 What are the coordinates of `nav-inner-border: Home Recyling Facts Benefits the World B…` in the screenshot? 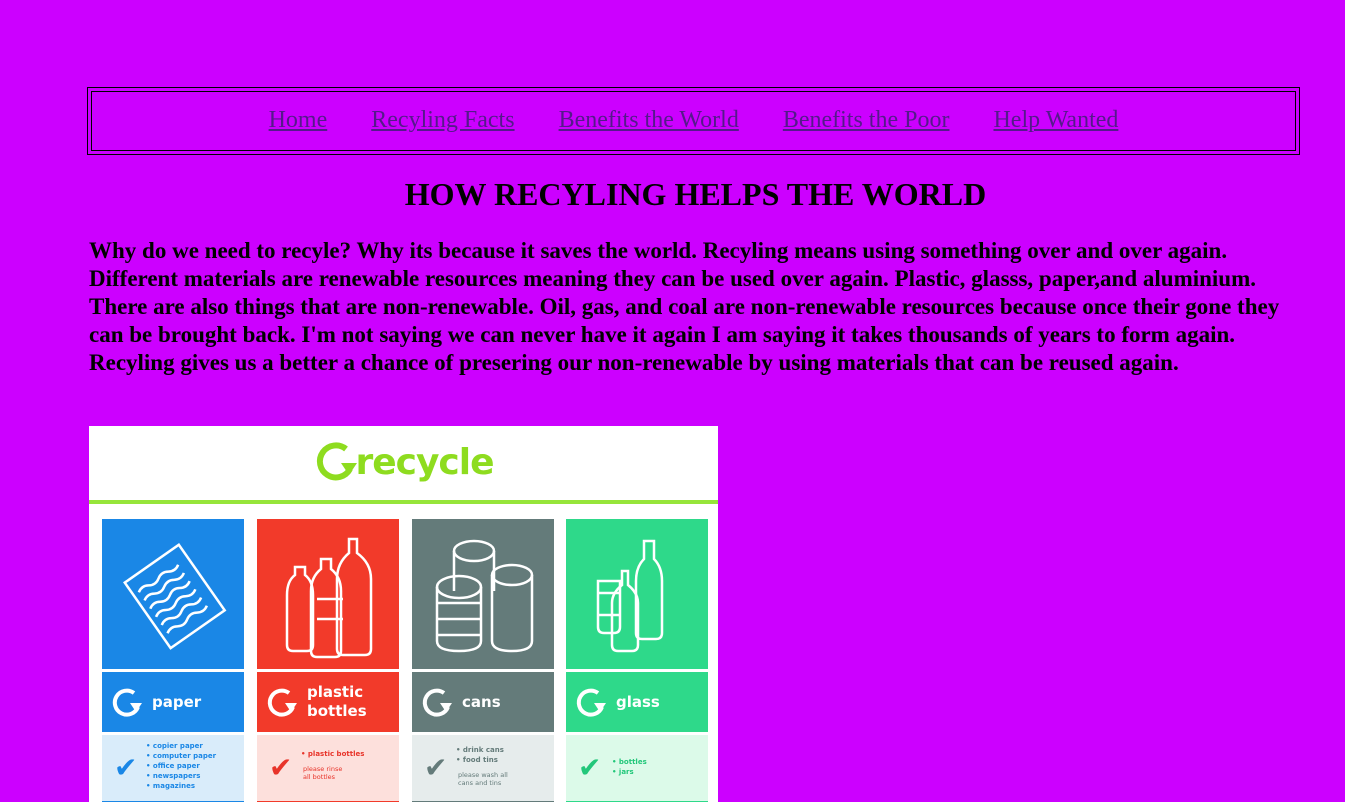 It's located at (693, 121).